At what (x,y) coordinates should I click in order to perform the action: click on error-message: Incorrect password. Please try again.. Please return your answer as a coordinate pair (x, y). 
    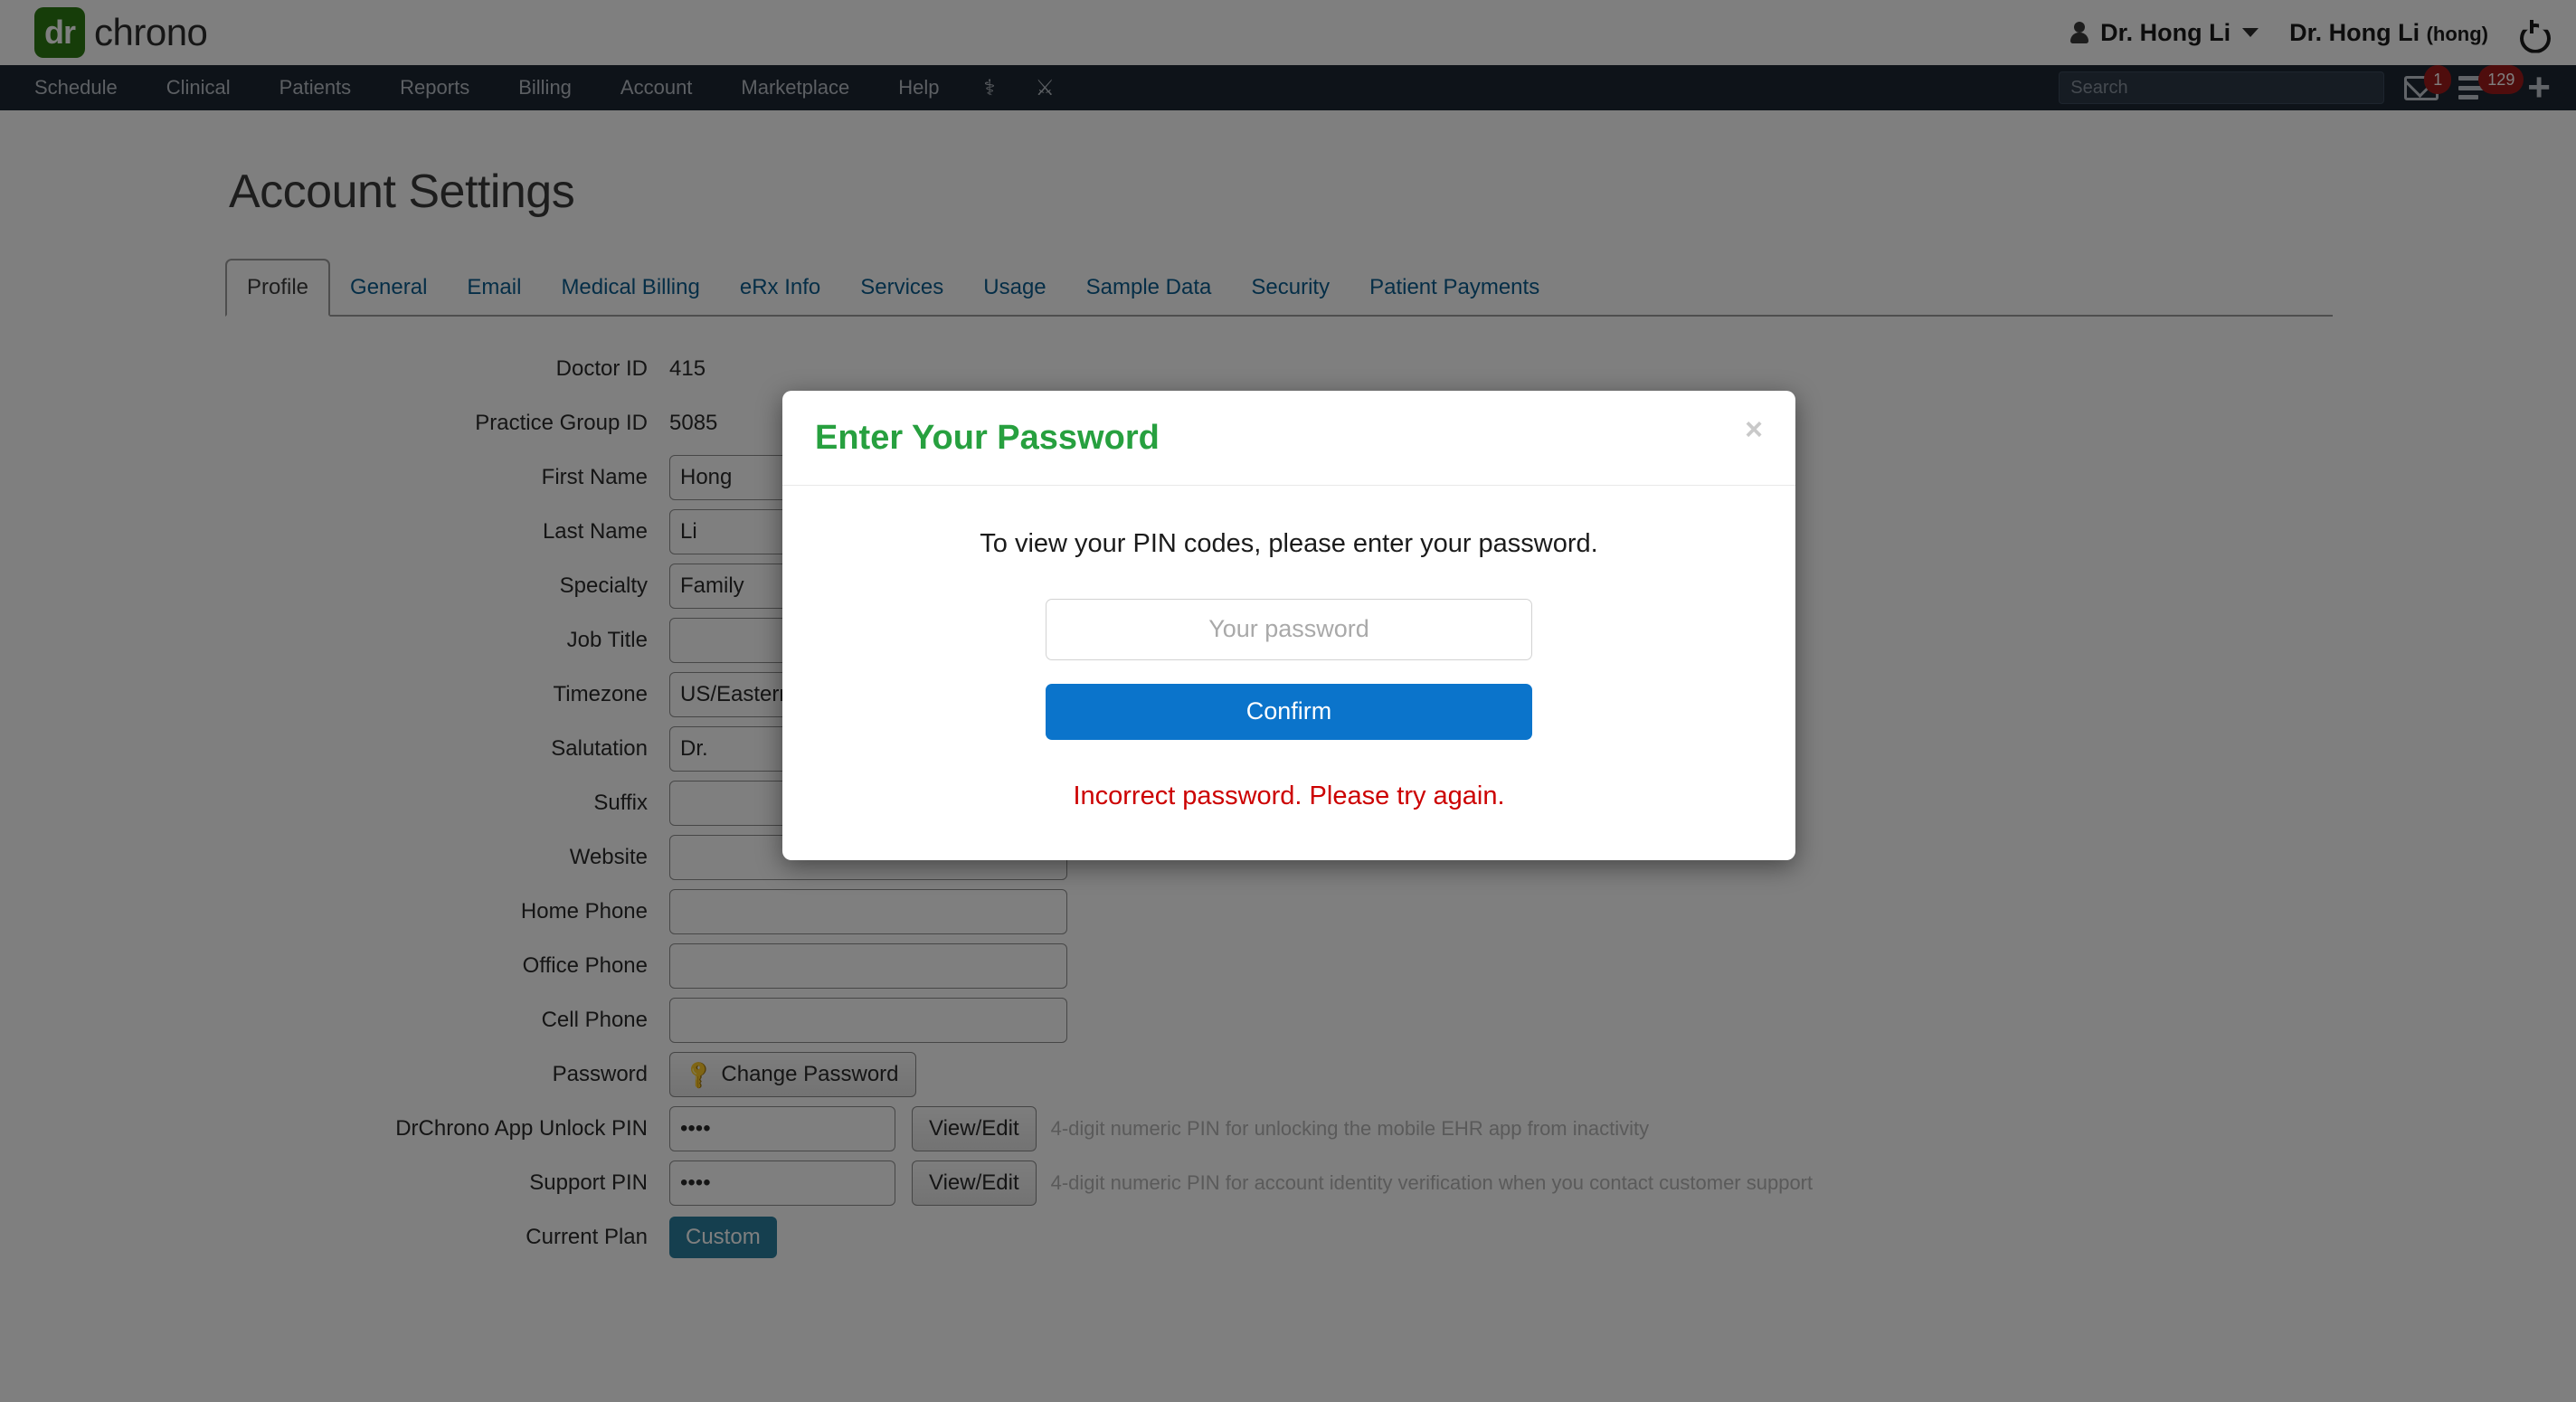
    Looking at the image, I should click on (1289, 795).